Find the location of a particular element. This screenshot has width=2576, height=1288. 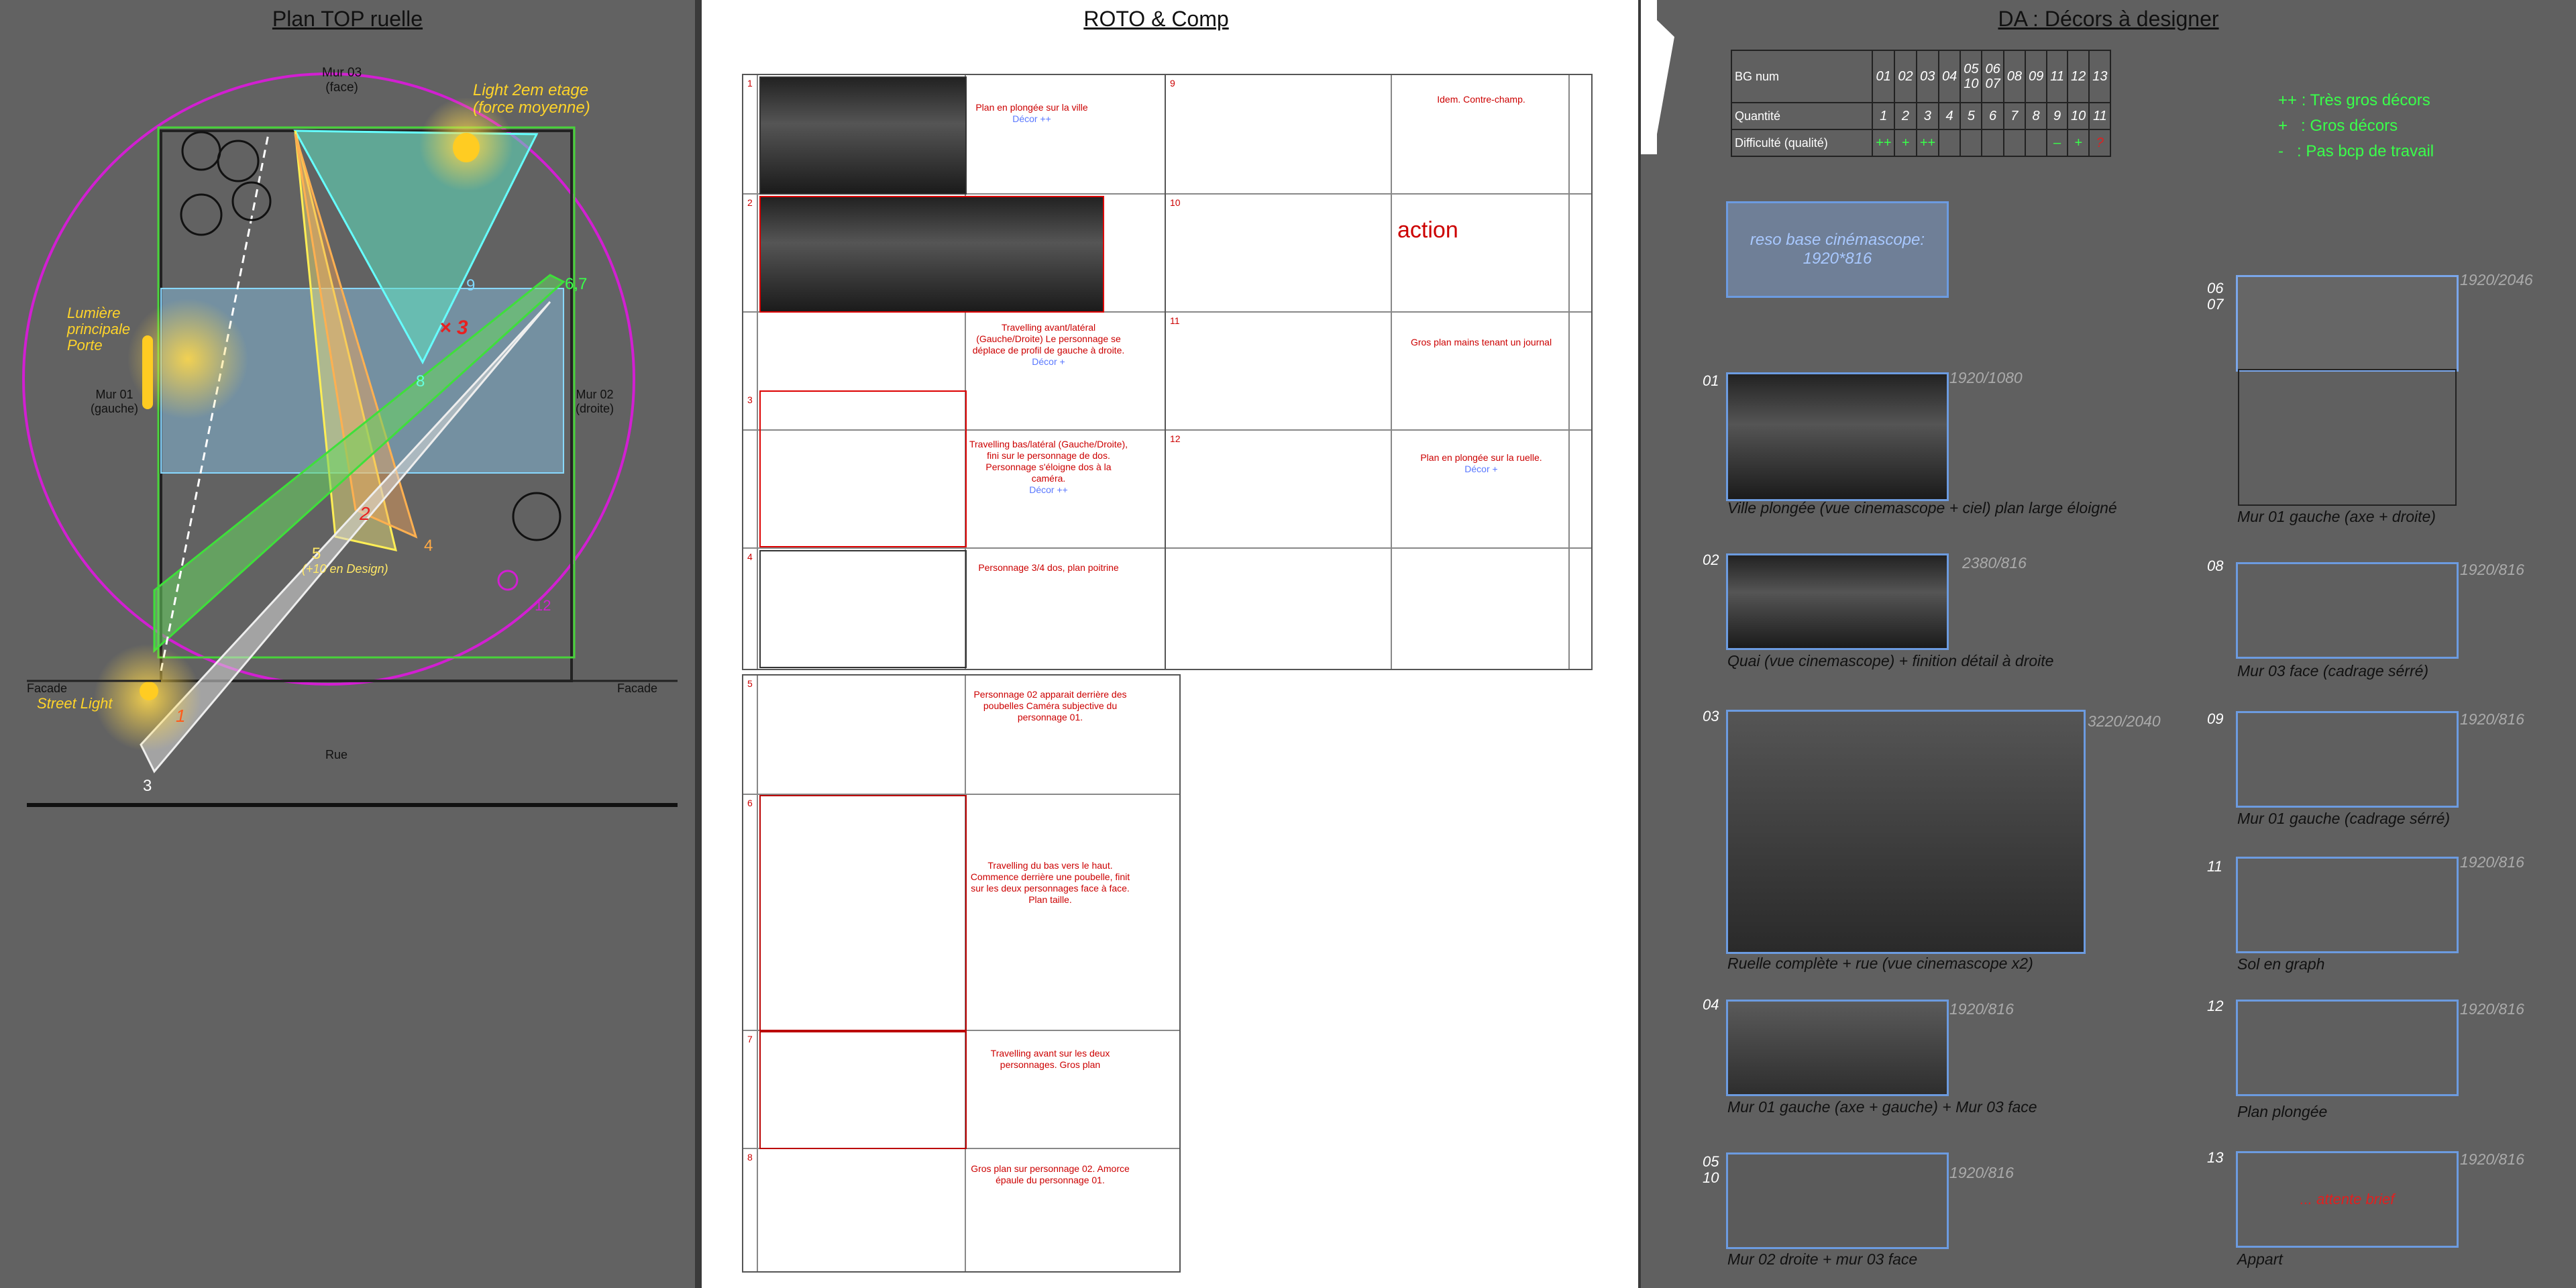

cam-12: 12 is located at coordinates (543, 605).